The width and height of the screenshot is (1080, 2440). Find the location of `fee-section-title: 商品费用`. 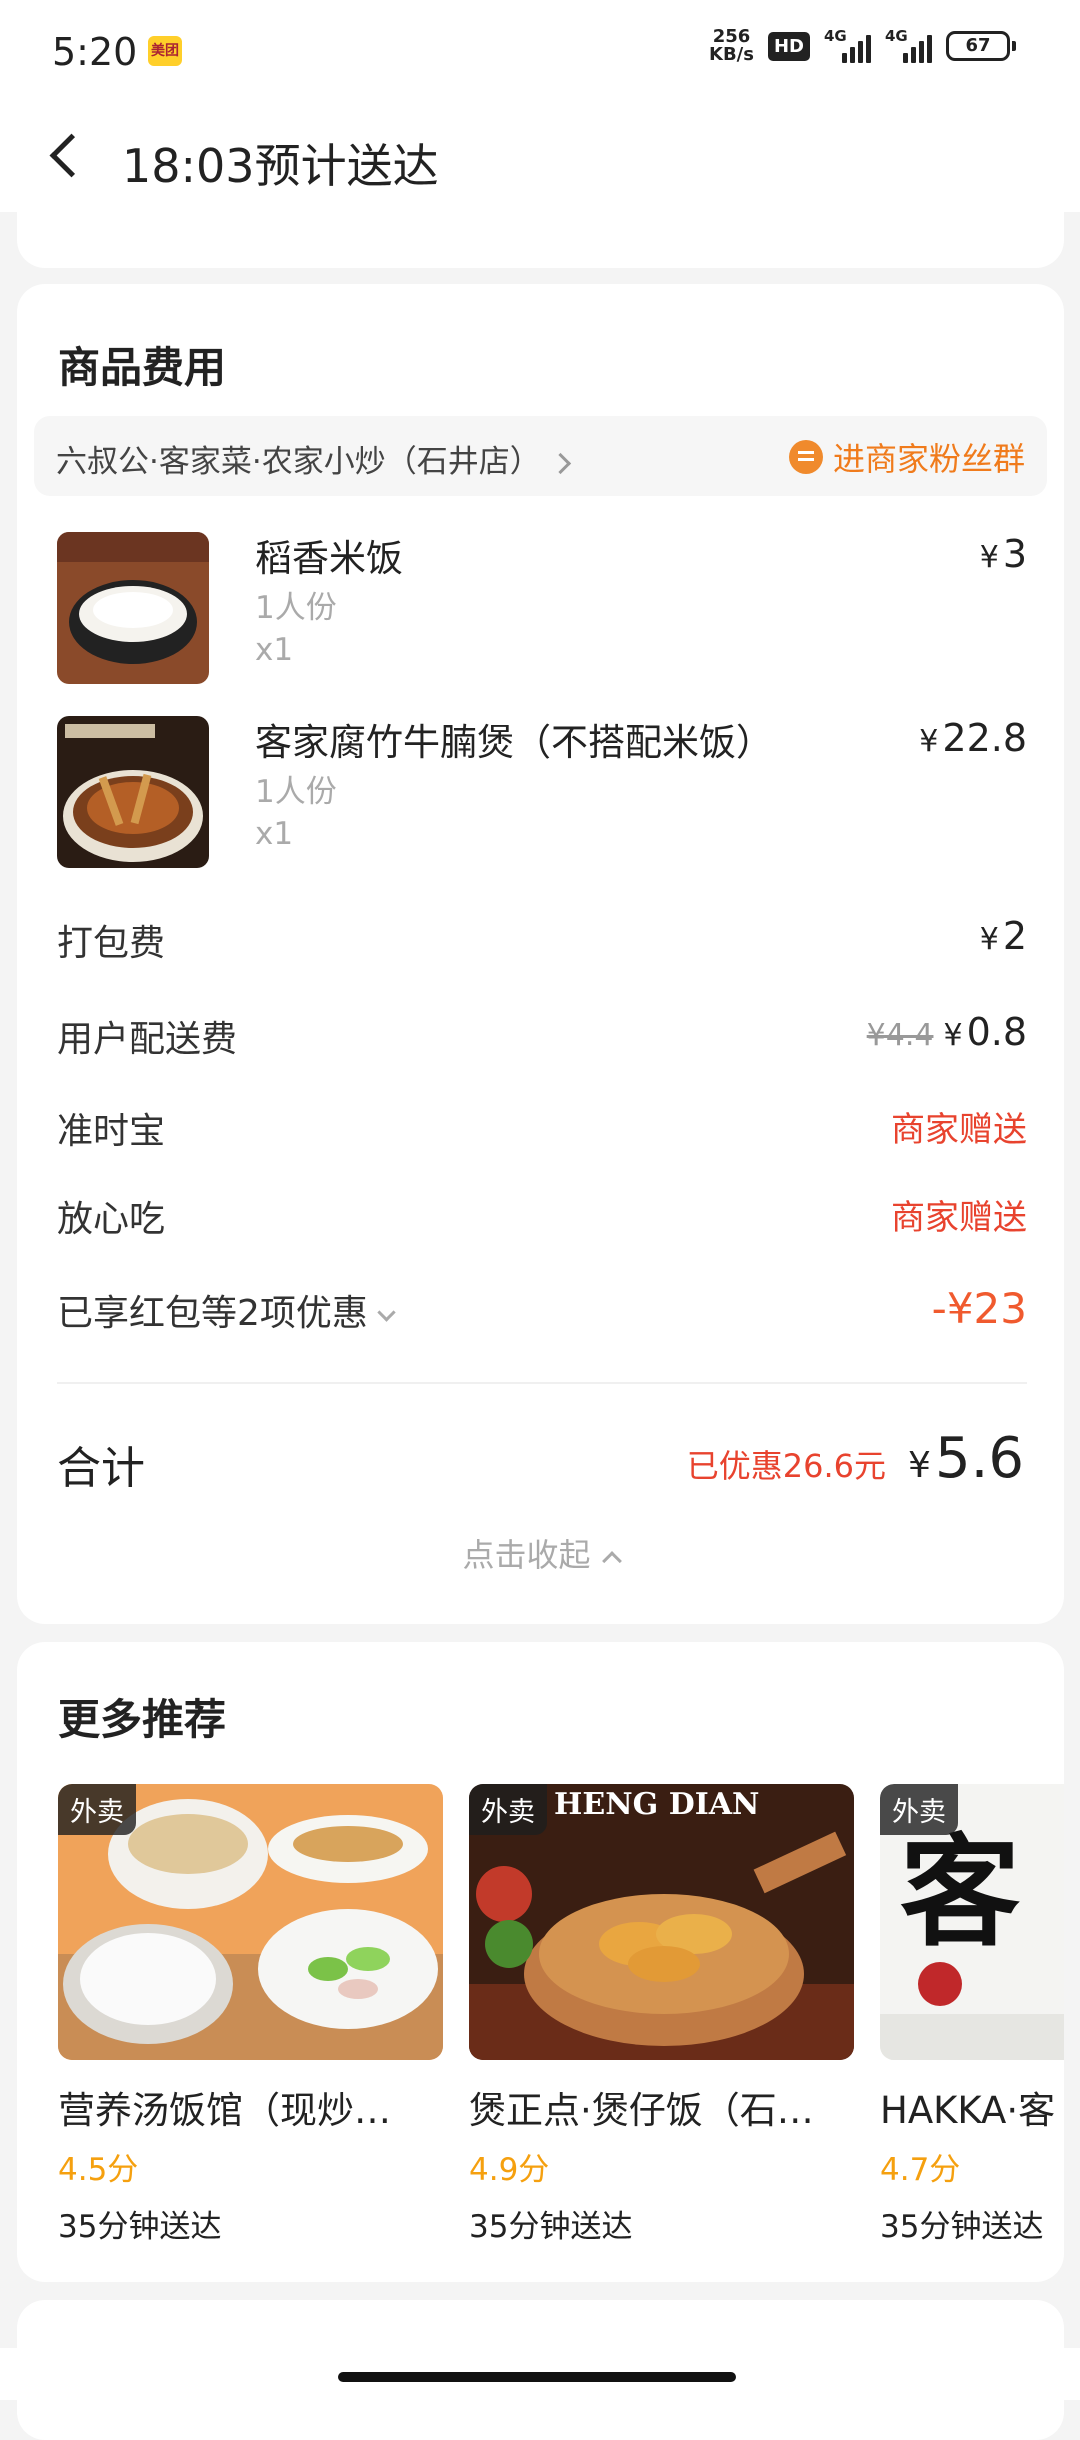

fee-section-title: 商品费用 is located at coordinates (142, 367).